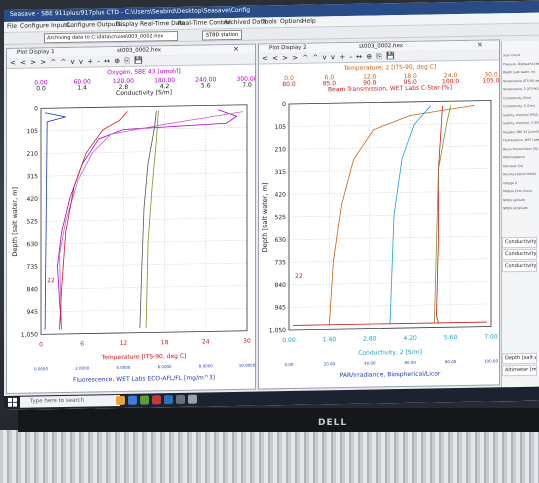 The height and width of the screenshot is (483, 539). I want to click on menu-options: Options, so click(291, 21).